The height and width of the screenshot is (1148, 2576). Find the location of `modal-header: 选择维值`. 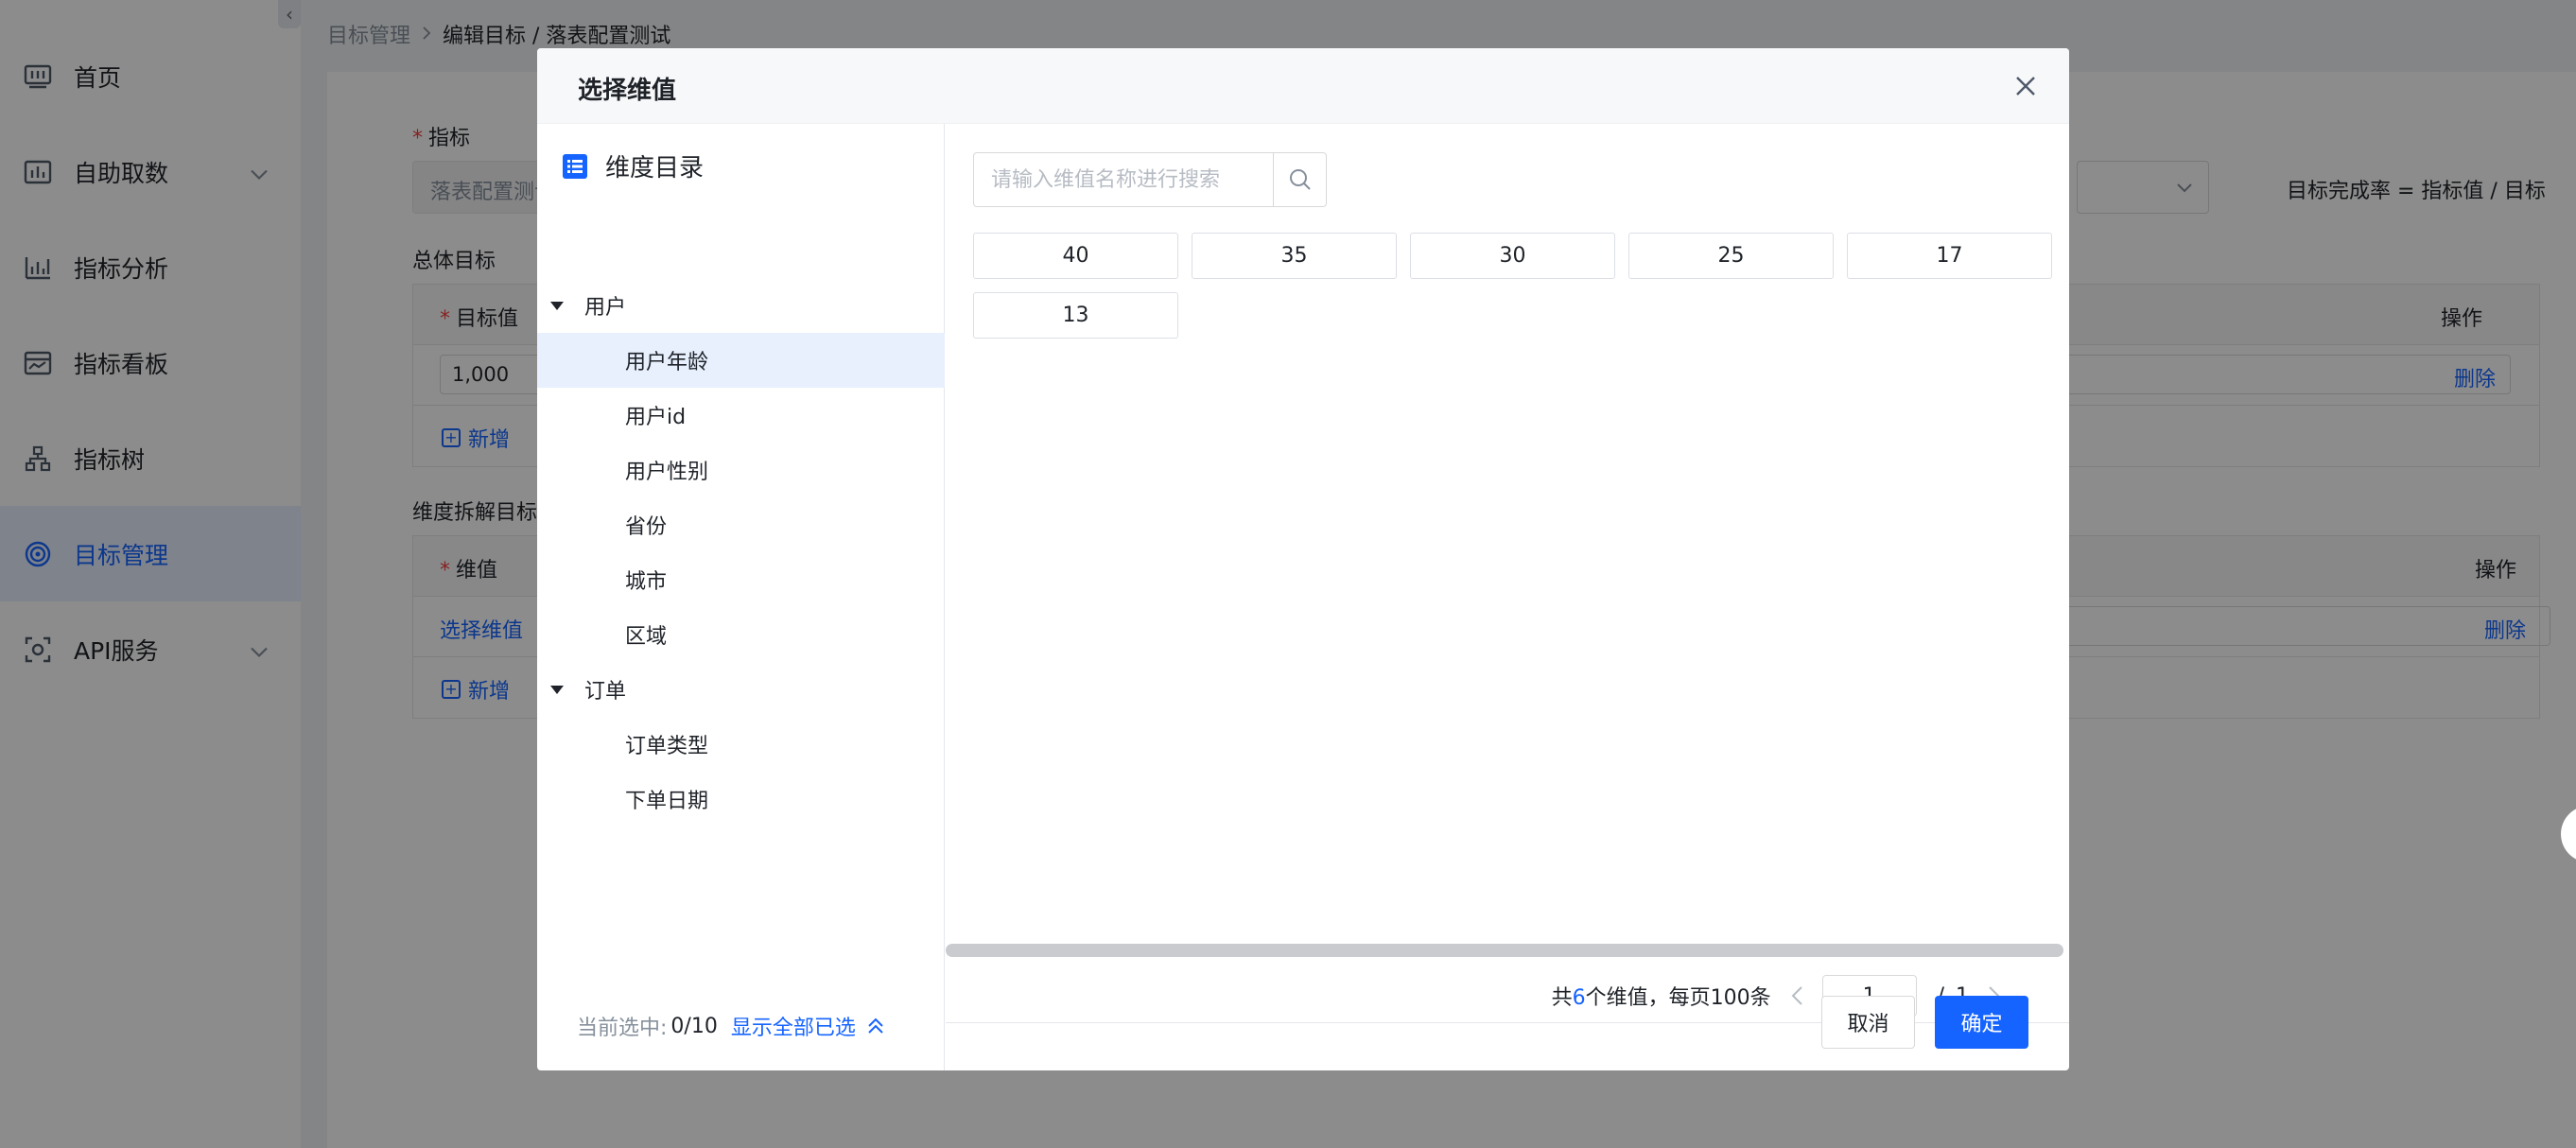

modal-header: 选择维值 is located at coordinates (1303, 86).